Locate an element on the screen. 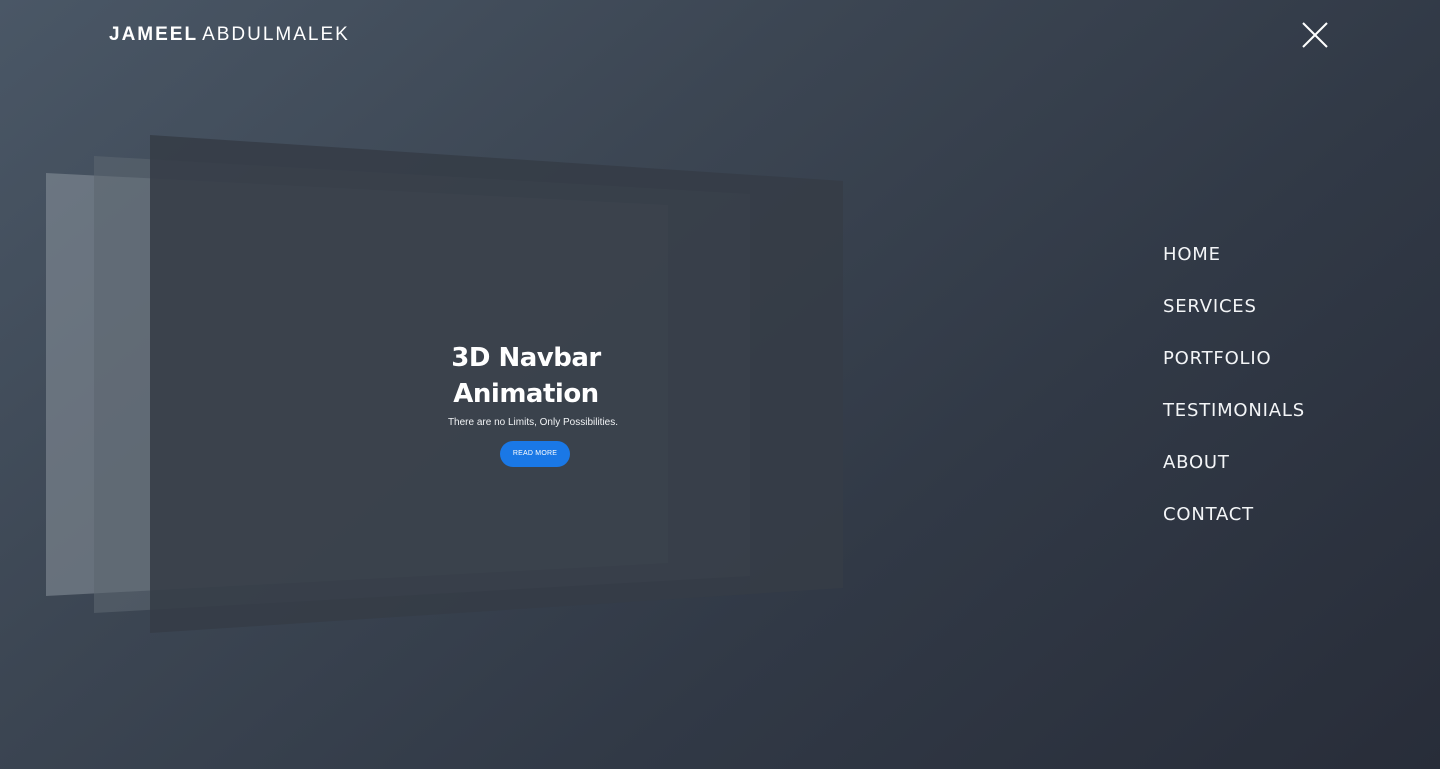 This screenshot has height=769, width=1440. close-menu-button is located at coordinates (1315, 35).